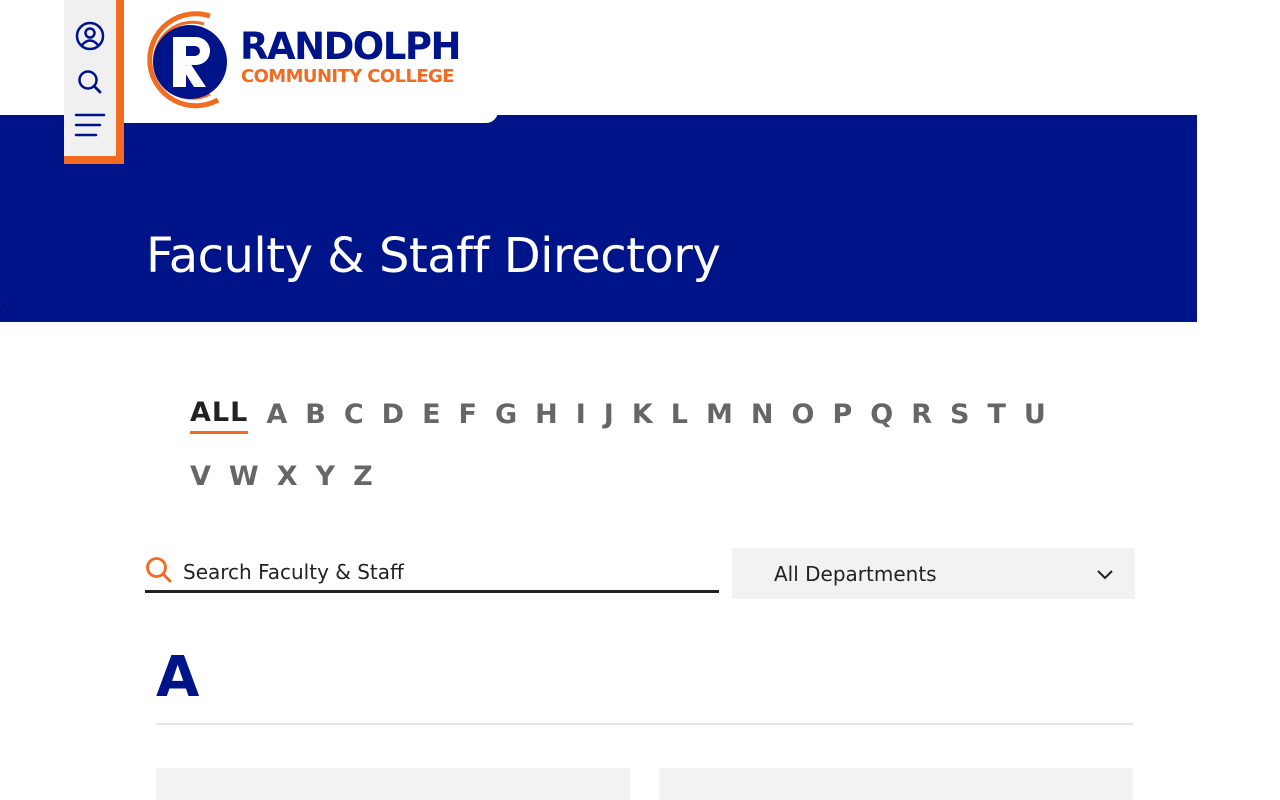 Image resolution: width=1280 pixels, height=800 pixels. What do you see at coordinates (348, 76) in the screenshot?
I see `brand-subtitle: COMMUNITY COLLEGE` at bounding box center [348, 76].